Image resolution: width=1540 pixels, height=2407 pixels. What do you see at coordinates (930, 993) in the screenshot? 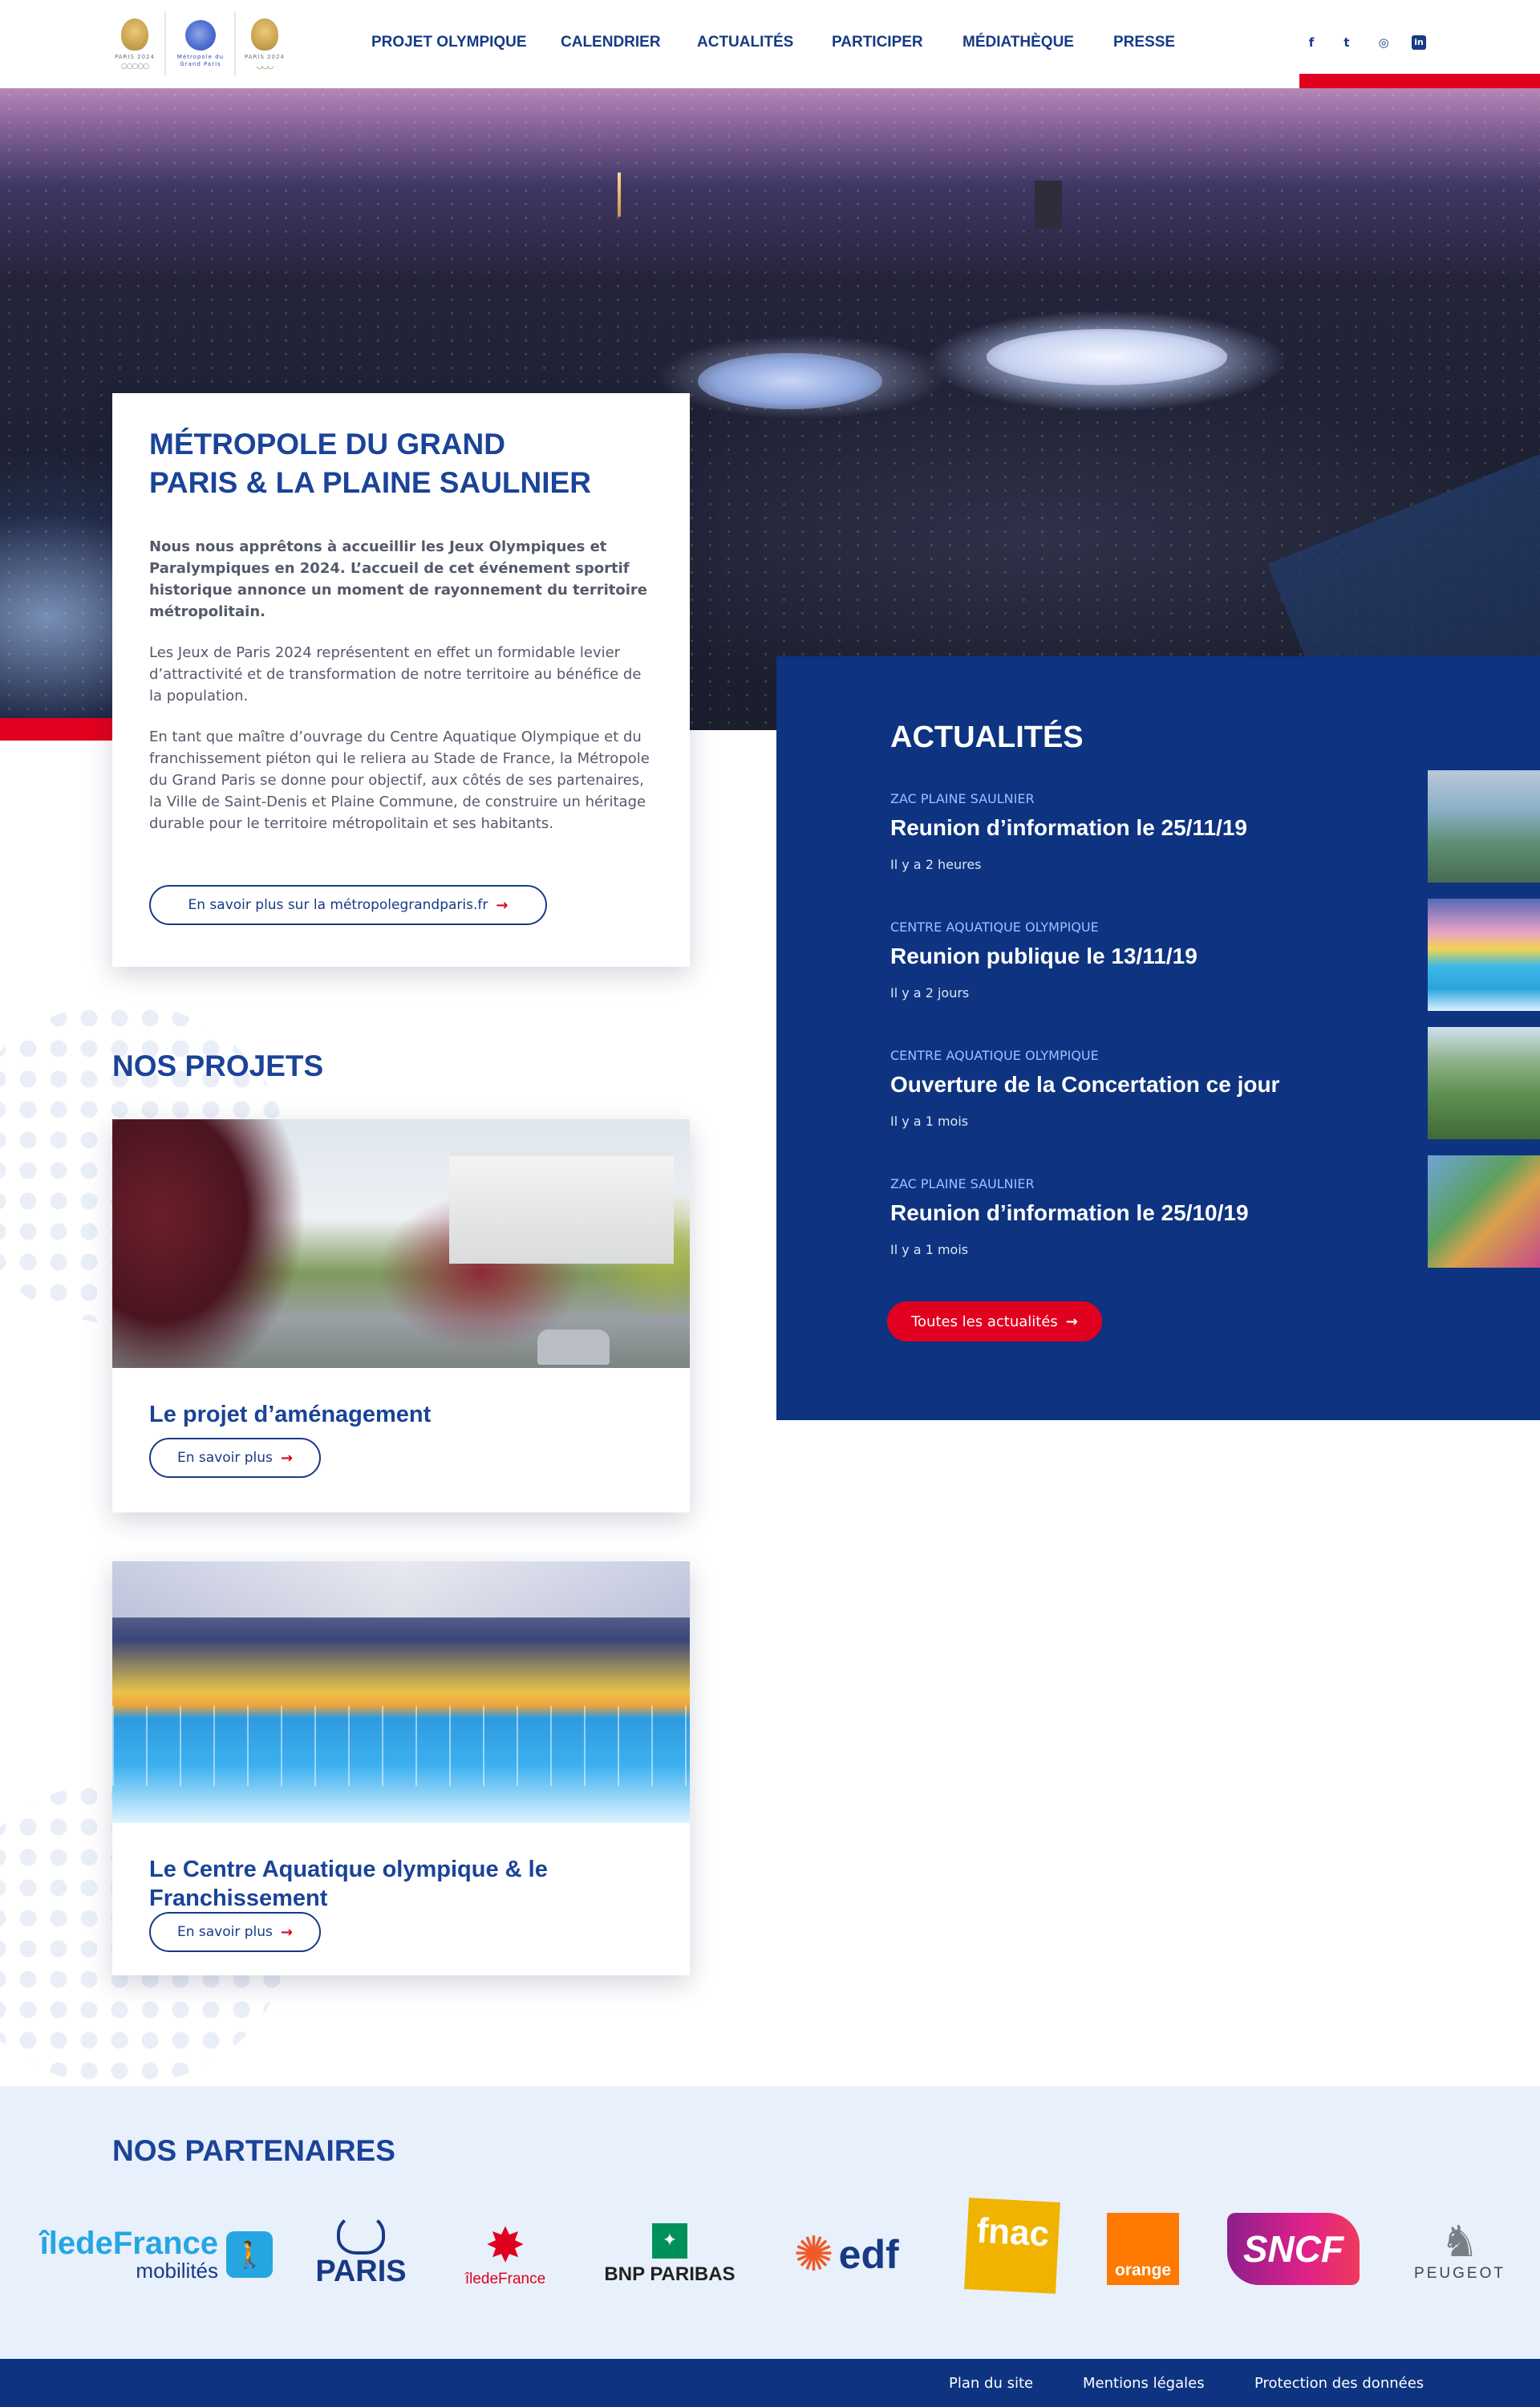
I see `news-time: Il y a 2 jours` at bounding box center [930, 993].